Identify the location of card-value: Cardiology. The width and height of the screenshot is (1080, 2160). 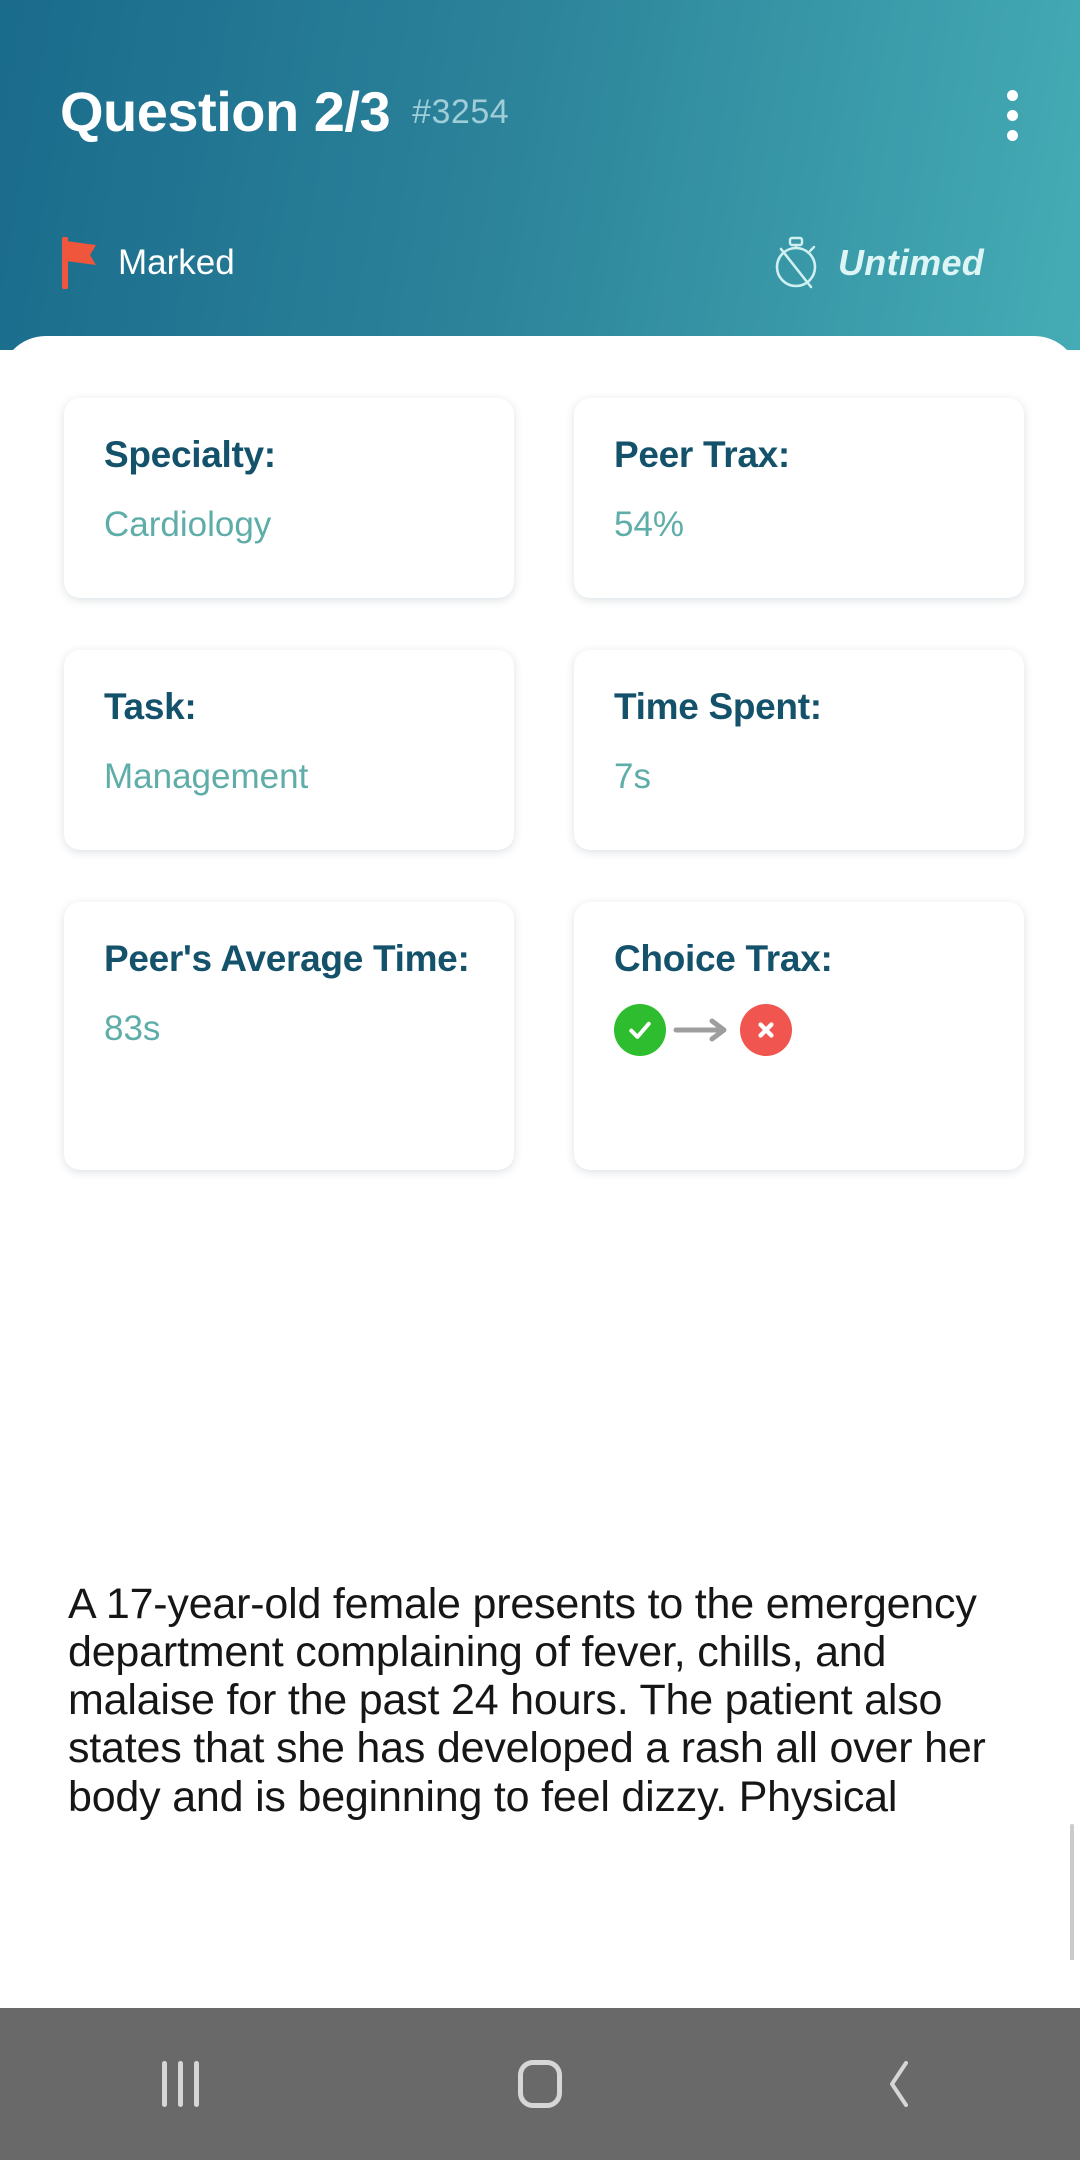
(188, 525).